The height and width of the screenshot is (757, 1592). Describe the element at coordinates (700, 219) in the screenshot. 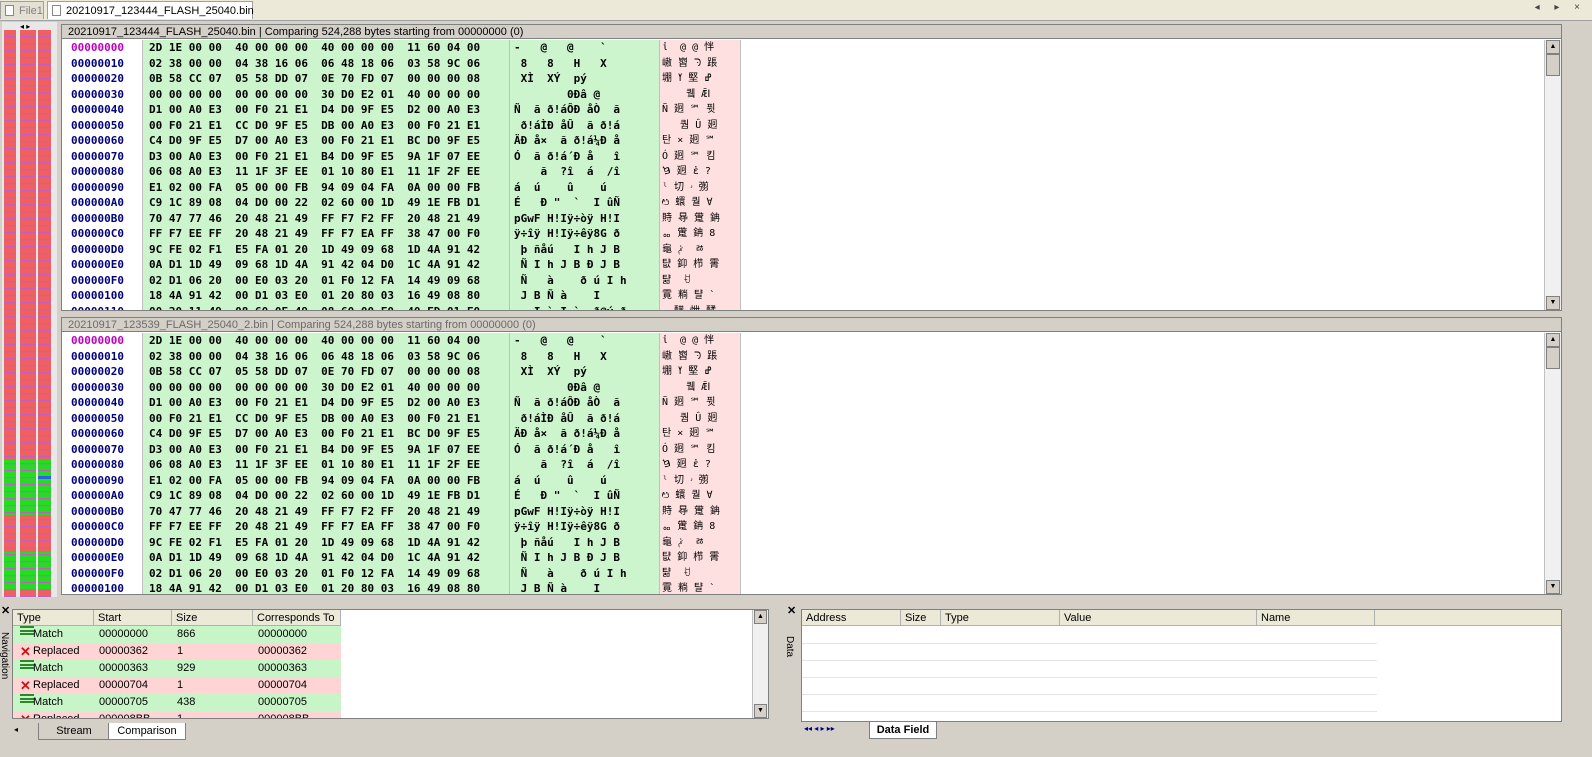

I see `hex-row-uni: 䝰 䙷 䠠 䤡` at that location.